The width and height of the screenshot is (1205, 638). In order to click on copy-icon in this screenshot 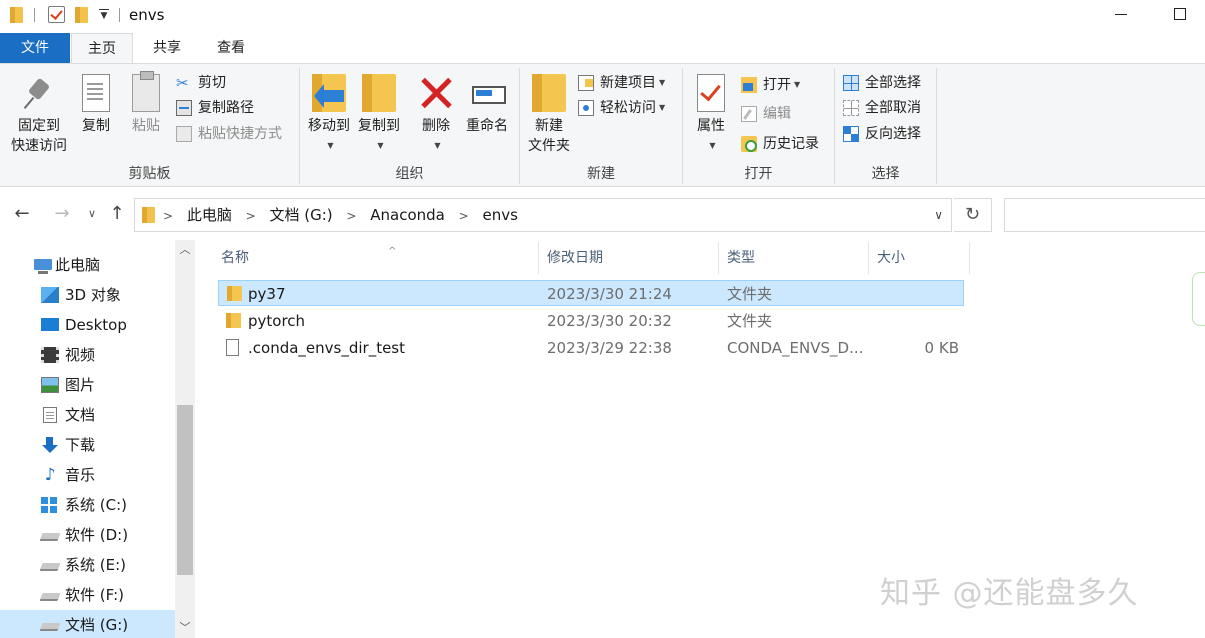, I will do `click(96, 93)`.